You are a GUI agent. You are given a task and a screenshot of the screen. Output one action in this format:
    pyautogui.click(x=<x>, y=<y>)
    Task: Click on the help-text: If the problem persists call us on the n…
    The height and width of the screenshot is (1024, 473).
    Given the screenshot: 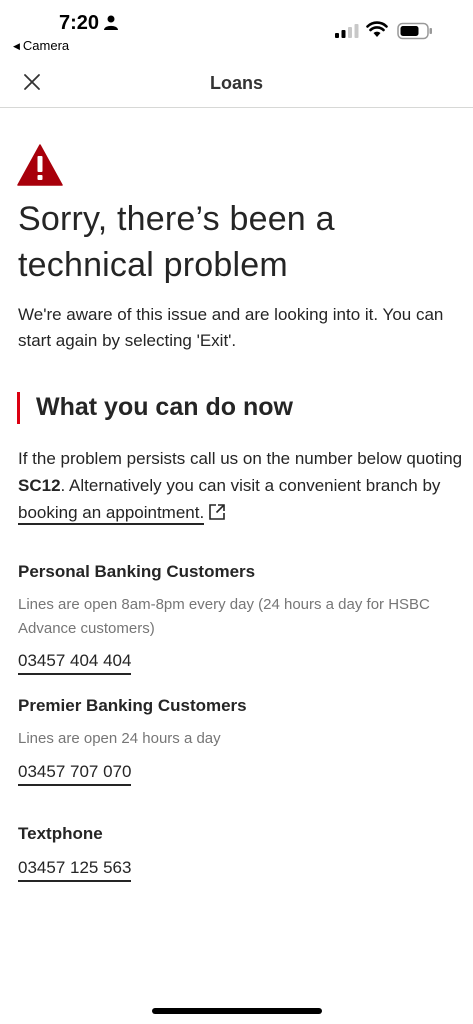 What is the action you would take?
    pyautogui.click(x=240, y=485)
    